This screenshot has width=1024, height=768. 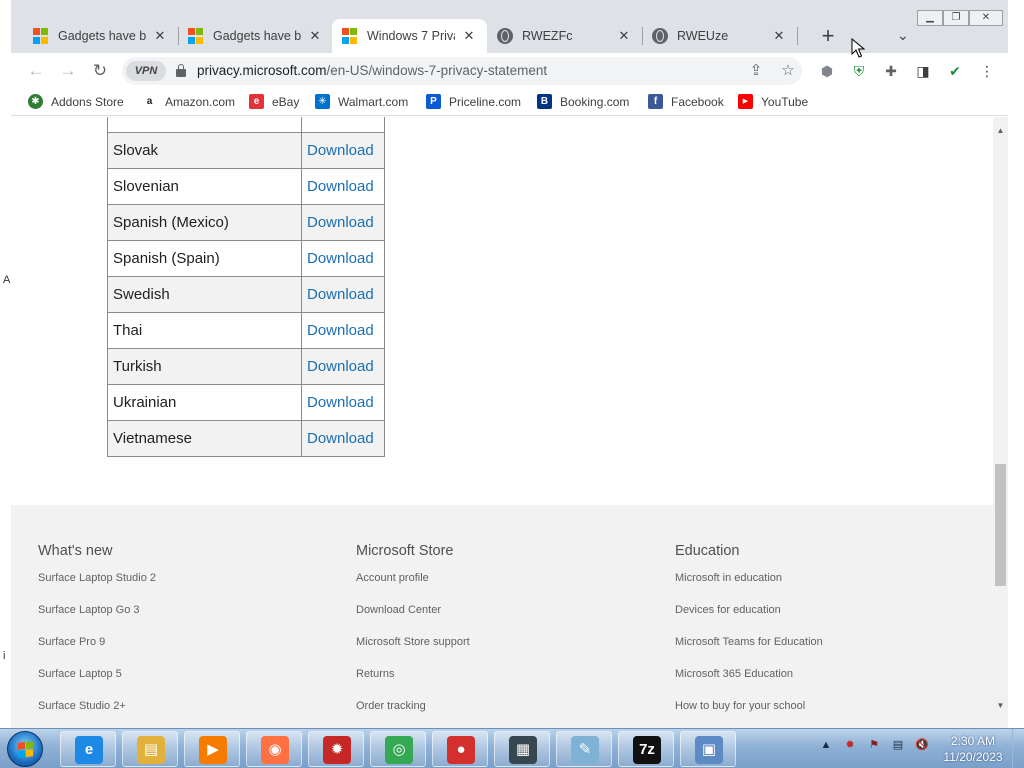 What do you see at coordinates (956, 18) in the screenshot?
I see `maximize-button: ❐` at bounding box center [956, 18].